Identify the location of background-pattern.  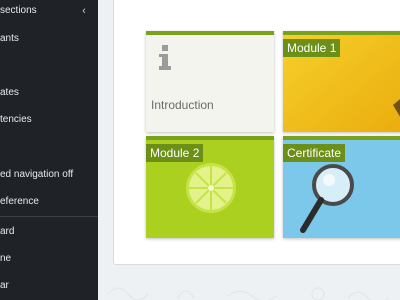
(248, 293).